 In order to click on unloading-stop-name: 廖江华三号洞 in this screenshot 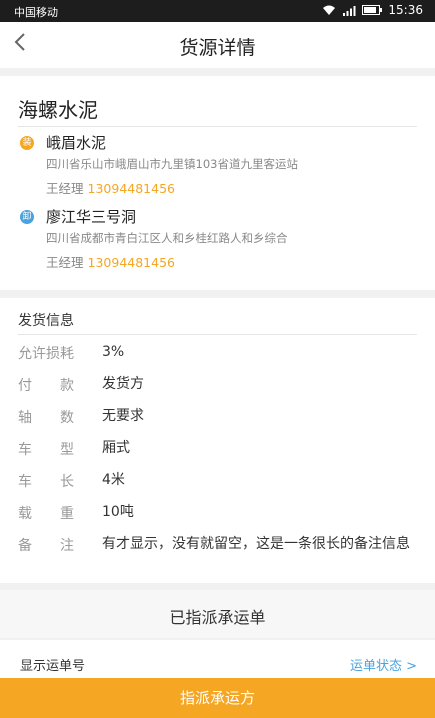, I will do `click(91, 217)`.